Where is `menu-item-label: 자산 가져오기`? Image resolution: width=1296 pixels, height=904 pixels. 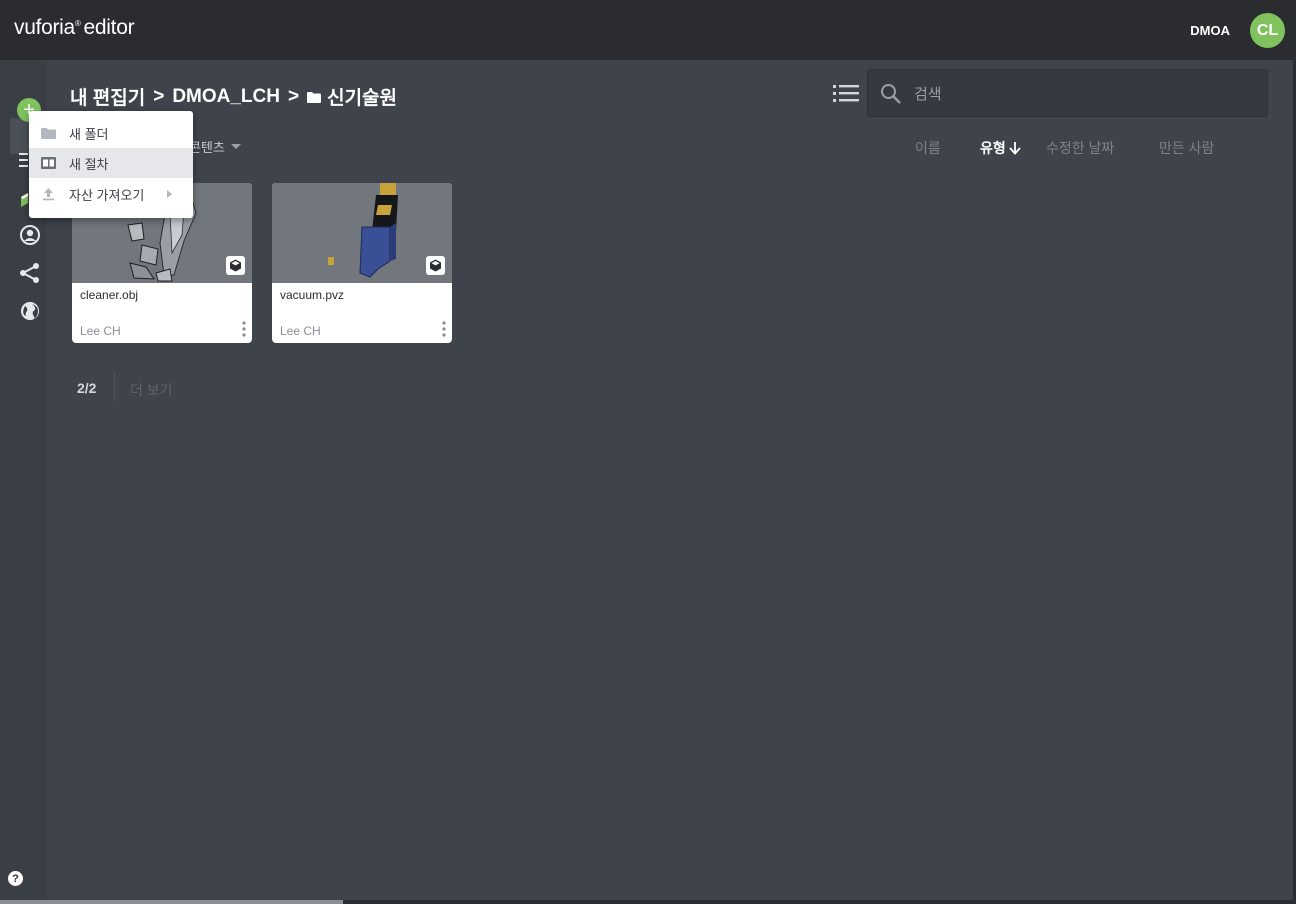 menu-item-label: 자산 가져오기 is located at coordinates (107, 195).